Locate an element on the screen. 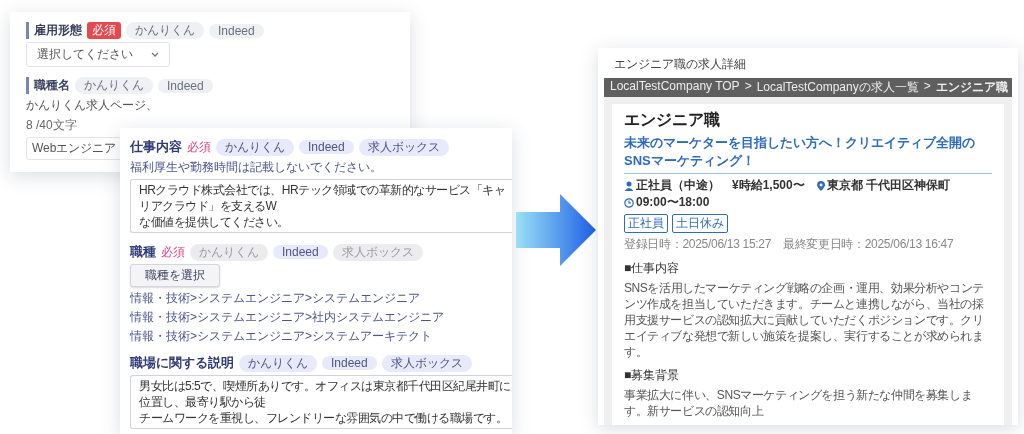 Image resolution: width=1024 pixels, height=434 pixels. field-label: 雇用形態 is located at coordinates (54, 30).